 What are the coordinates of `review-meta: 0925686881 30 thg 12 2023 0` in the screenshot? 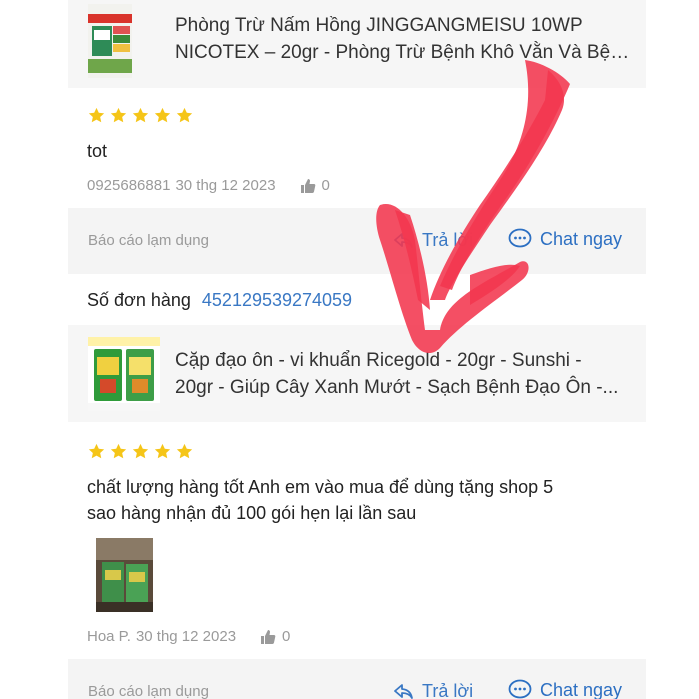 It's located at (208, 185).